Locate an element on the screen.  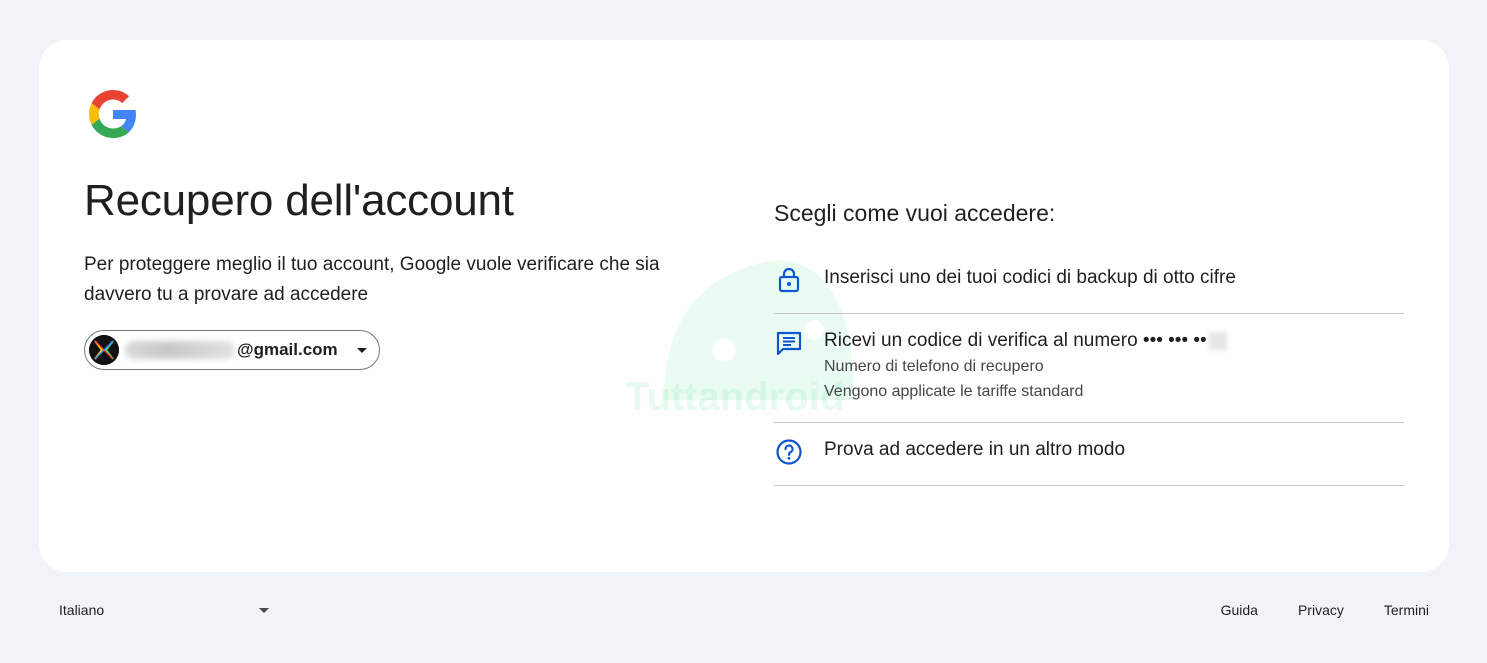
options-heading: Scegli come vuoi accedere: is located at coordinates (915, 213).